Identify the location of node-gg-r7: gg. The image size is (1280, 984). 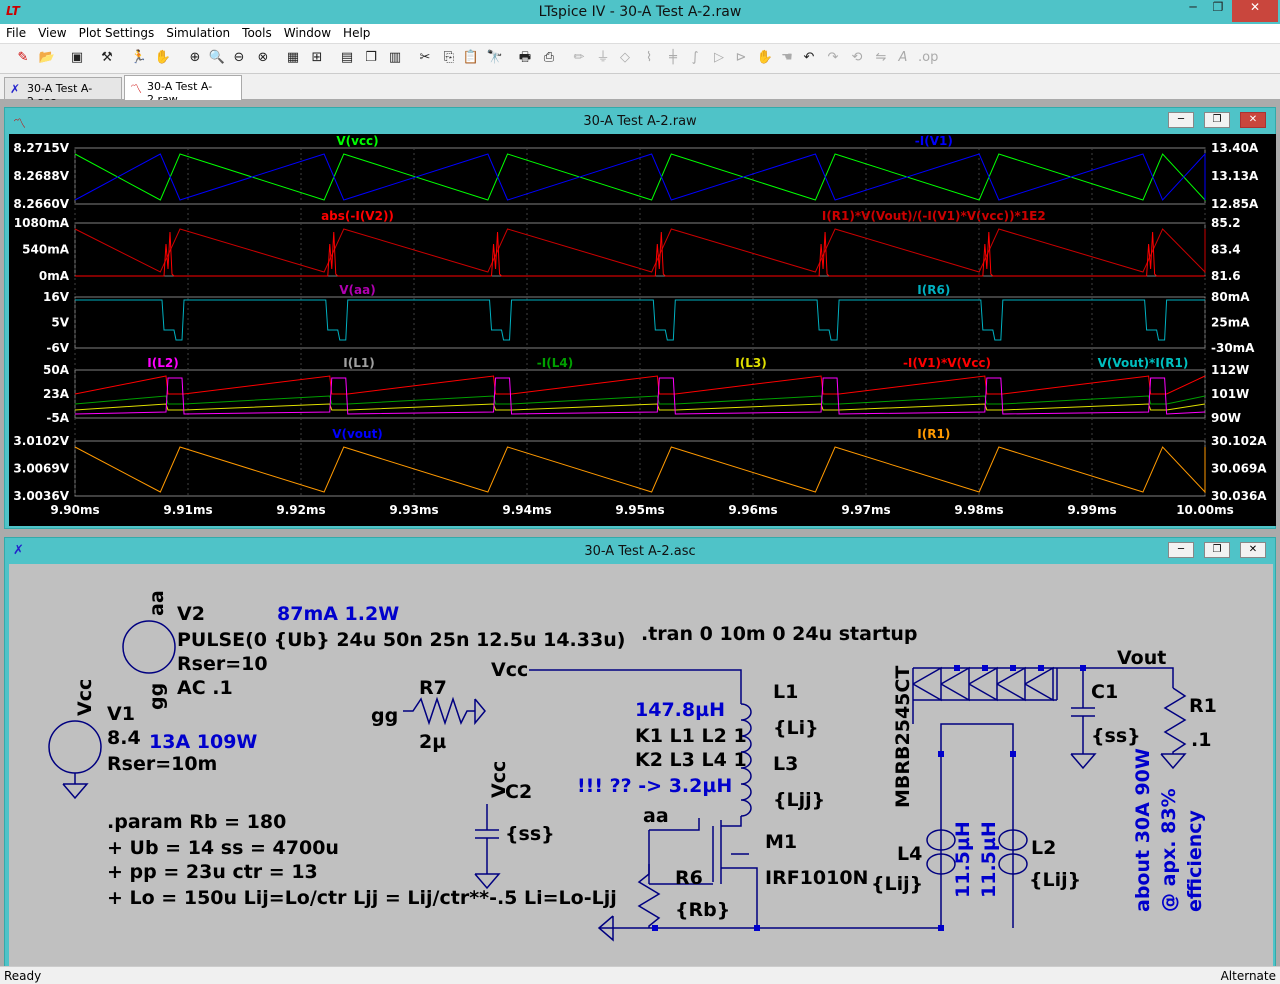
(384, 716).